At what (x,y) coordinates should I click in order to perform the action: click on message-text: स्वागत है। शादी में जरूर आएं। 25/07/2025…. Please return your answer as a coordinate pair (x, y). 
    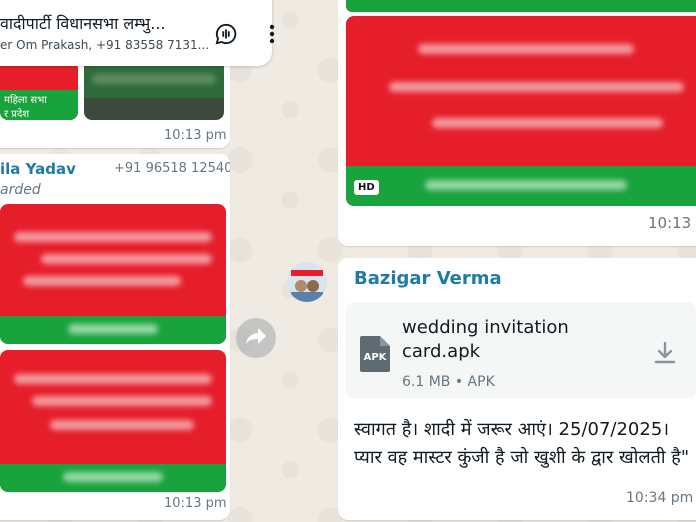
    Looking at the image, I should click on (522, 443).